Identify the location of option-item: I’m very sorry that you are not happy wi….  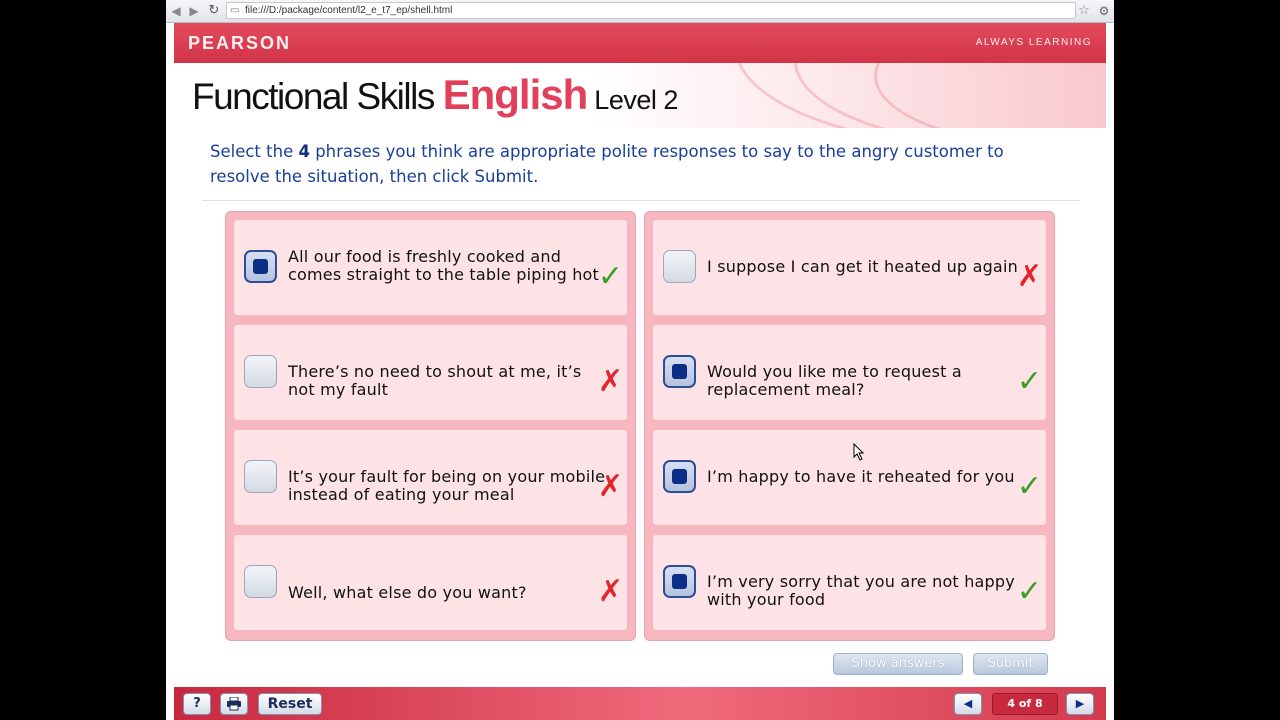
(849, 582).